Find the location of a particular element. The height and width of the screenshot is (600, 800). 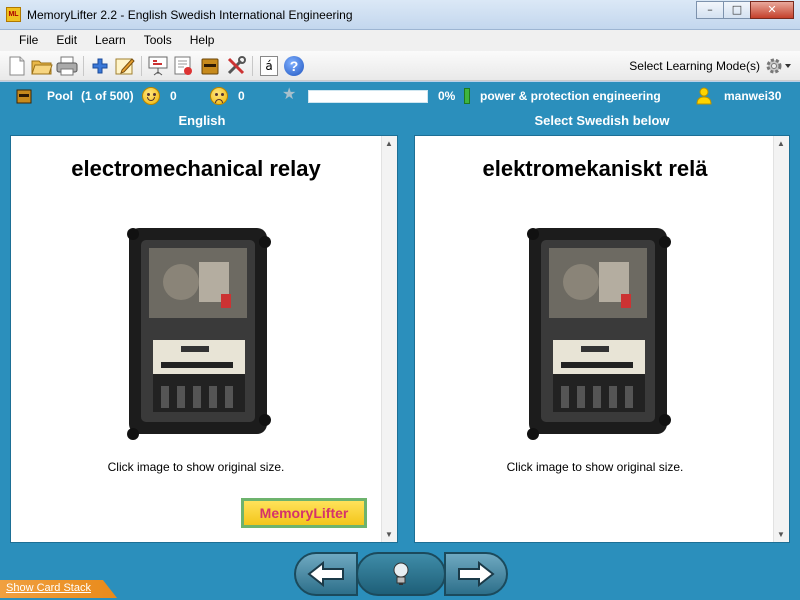

help-label: ? is located at coordinates (294, 66).